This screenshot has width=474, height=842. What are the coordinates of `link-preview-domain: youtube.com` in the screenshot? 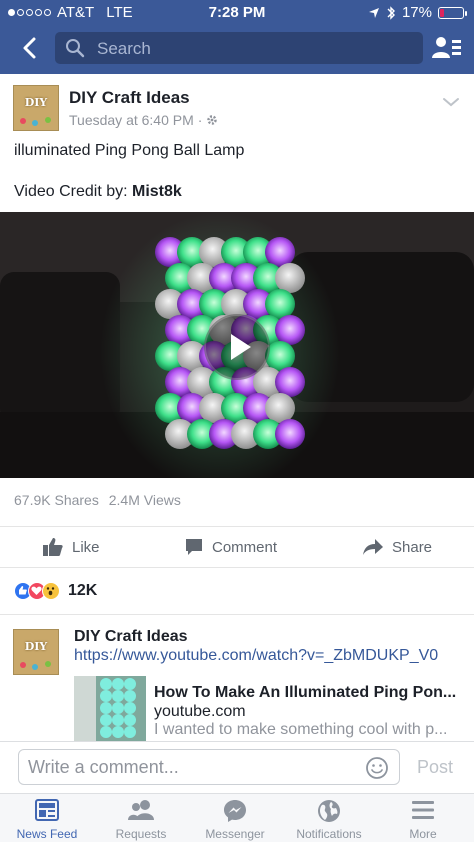 It's located at (200, 711).